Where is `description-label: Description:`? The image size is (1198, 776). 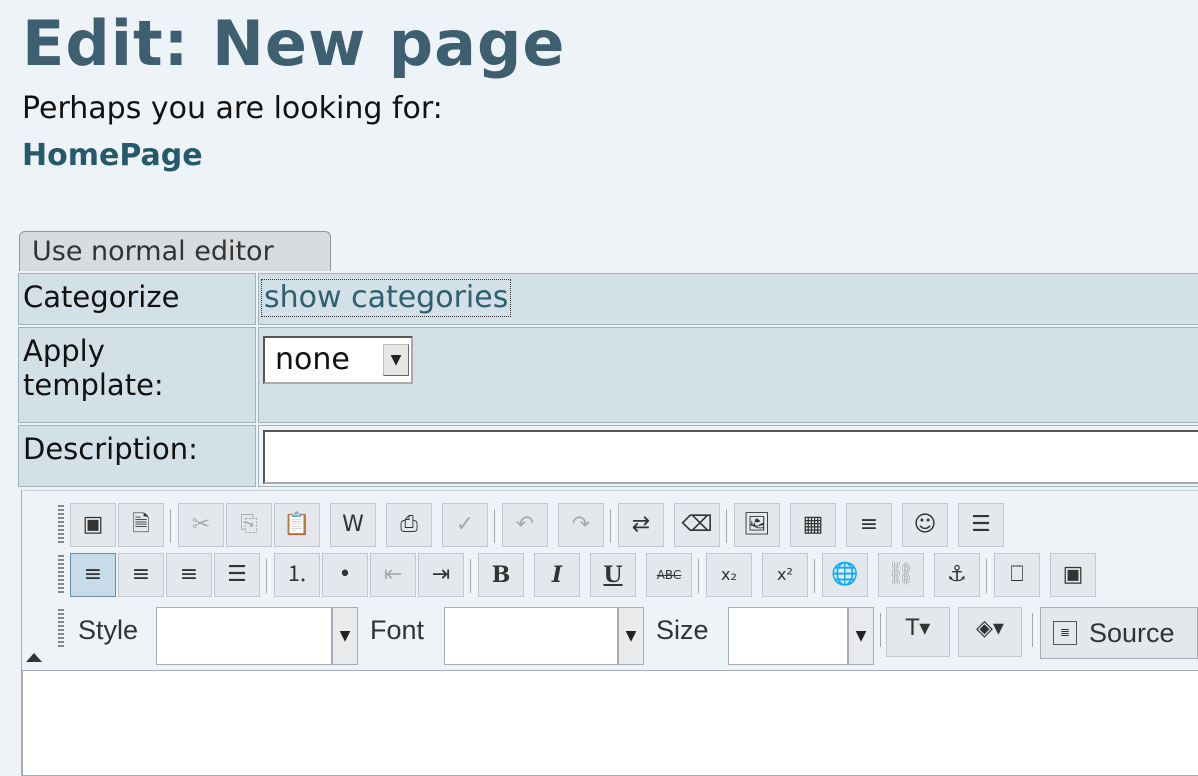
description-label: Description: is located at coordinates (137, 456).